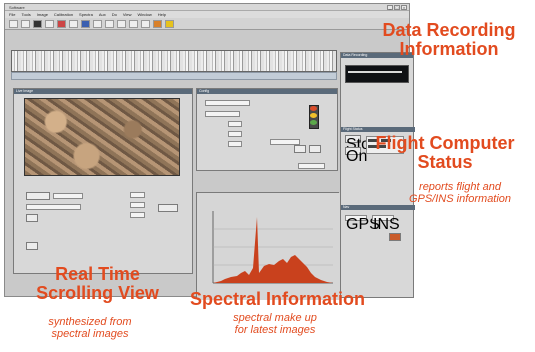 Image resolution: width=535 pixels, height=352 pixels. I want to click on profile-input, so click(227, 103).